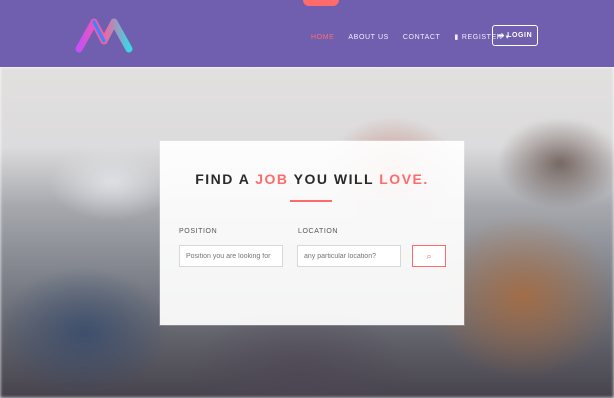 The width and height of the screenshot is (614, 398). I want to click on nav-contact: CONTACT, so click(422, 37).